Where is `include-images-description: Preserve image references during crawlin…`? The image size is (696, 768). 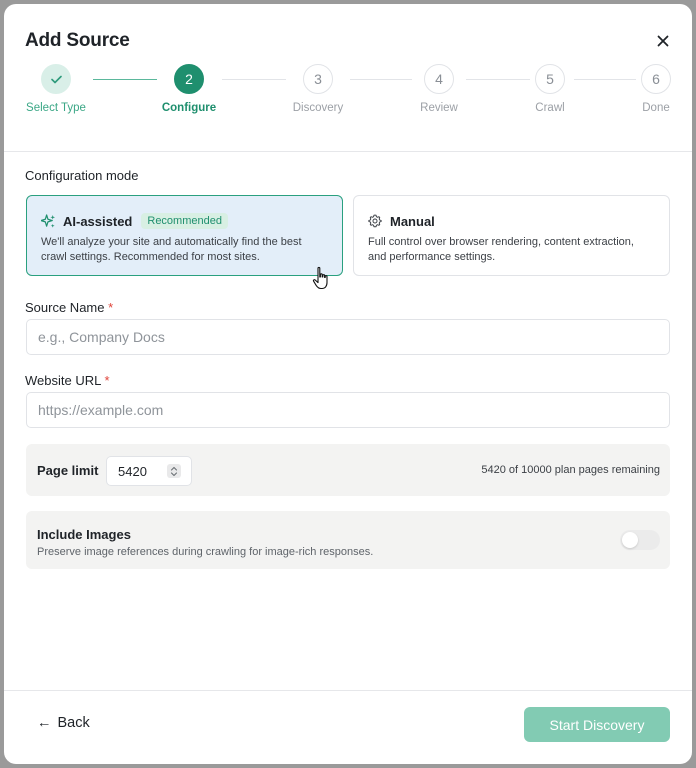
include-images-description: Preserve image references during crawlin… is located at coordinates (205, 552).